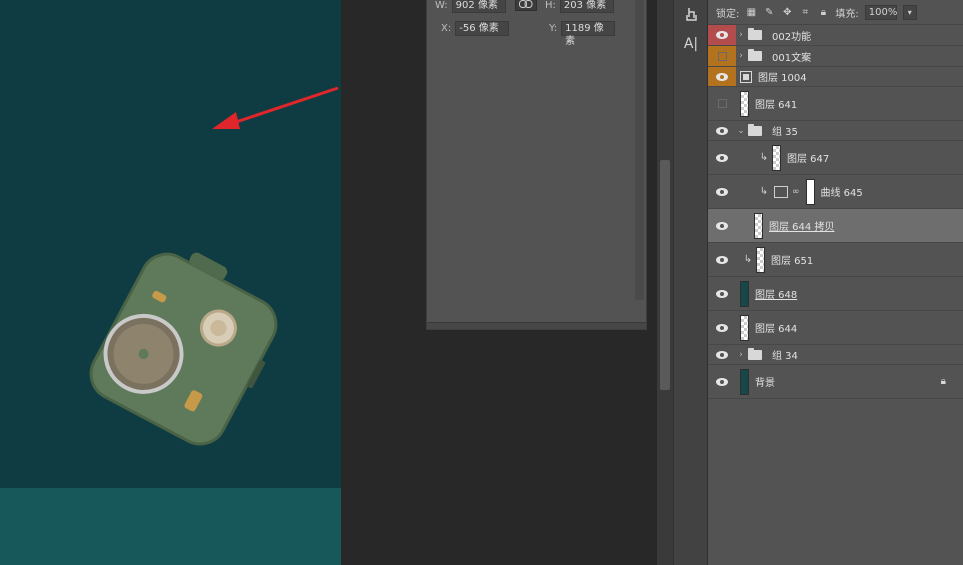 Image resolution: width=963 pixels, height=565 pixels. Describe the element at coordinates (776, 295) in the screenshot. I see `layer-name: 图层 648` at that location.